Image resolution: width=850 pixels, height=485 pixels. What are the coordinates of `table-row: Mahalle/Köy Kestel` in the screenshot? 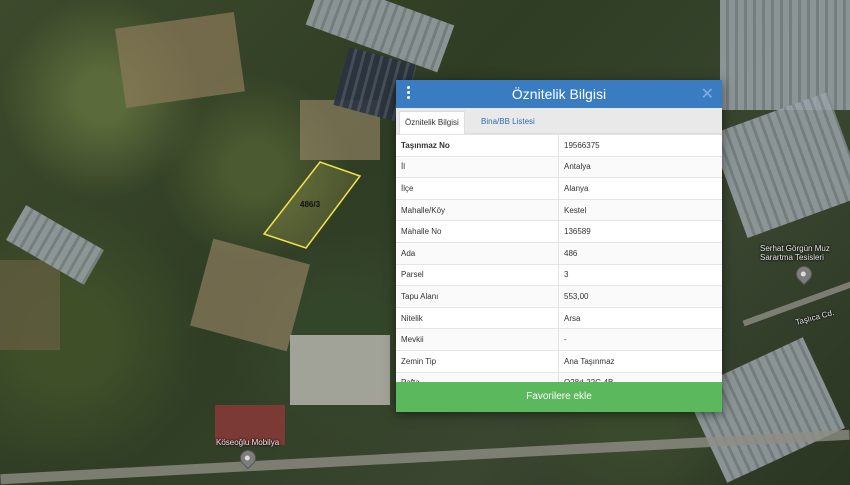 It's located at (559, 209).